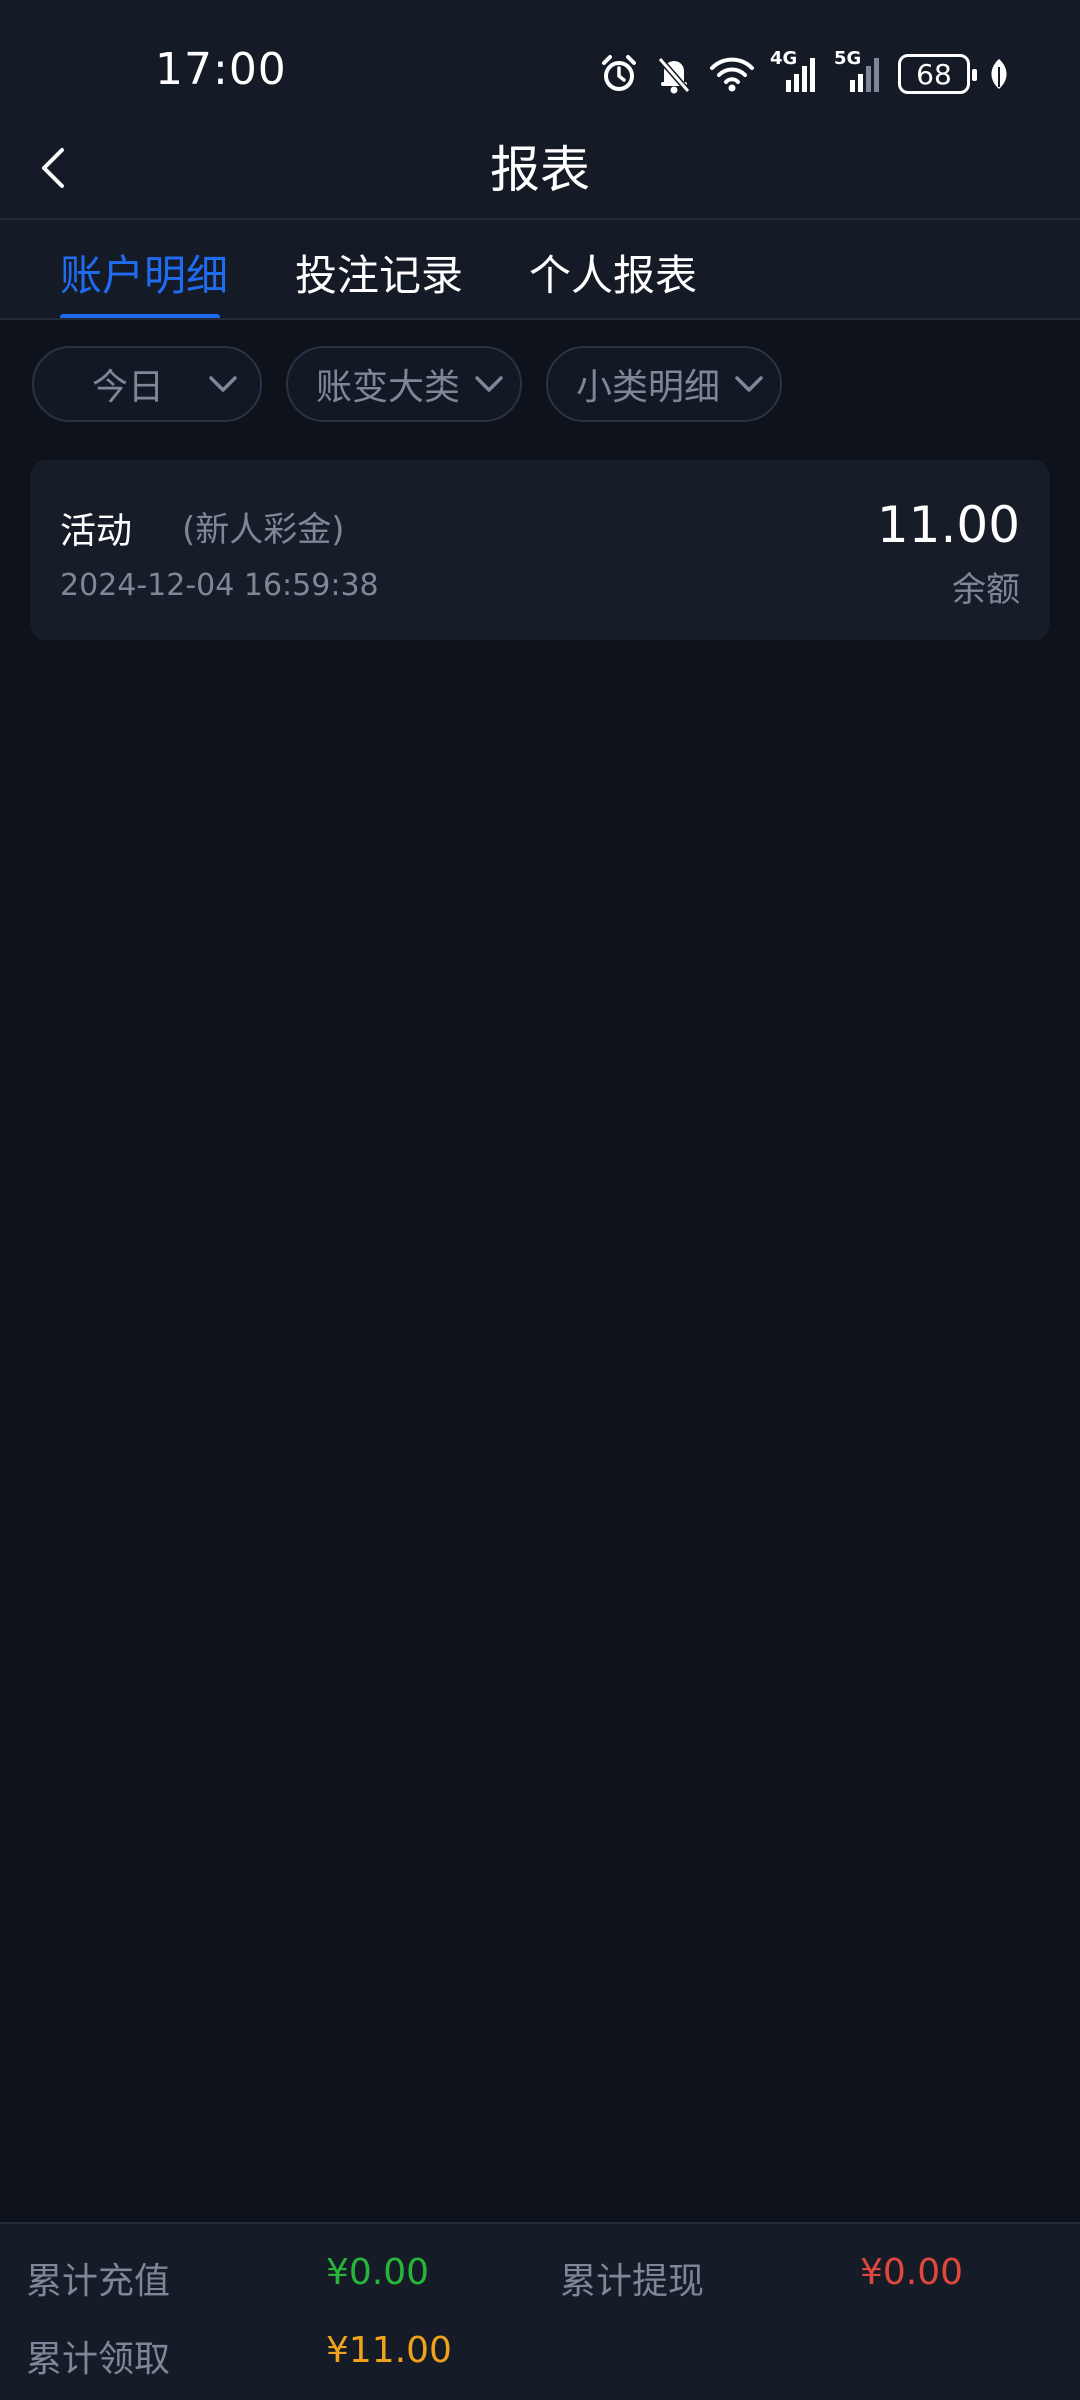 The height and width of the screenshot is (2400, 1080). Describe the element at coordinates (848, 58) in the screenshot. I see `network-5g-label: 5G` at that location.